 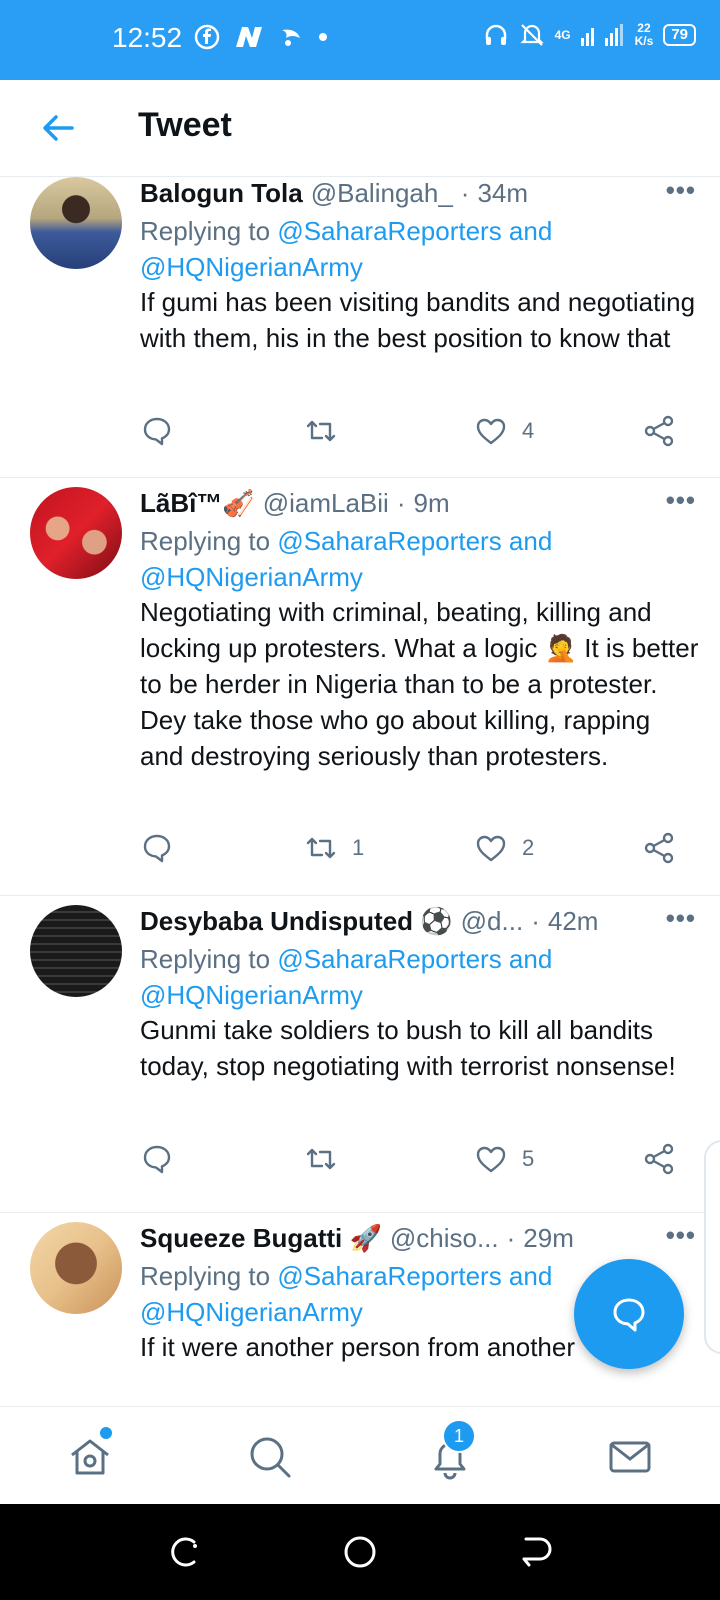 What do you see at coordinates (326, 503) in the screenshot?
I see `author-handle: @iamLaBii` at bounding box center [326, 503].